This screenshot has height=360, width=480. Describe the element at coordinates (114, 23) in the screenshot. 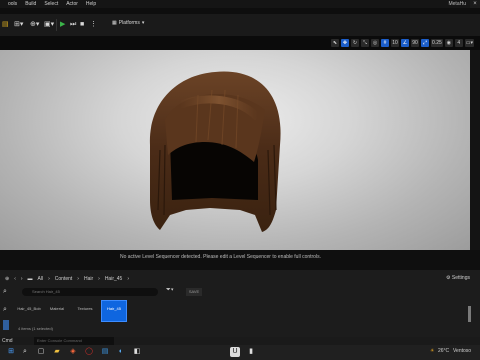

I see `platforms-icon: ▦` at that location.